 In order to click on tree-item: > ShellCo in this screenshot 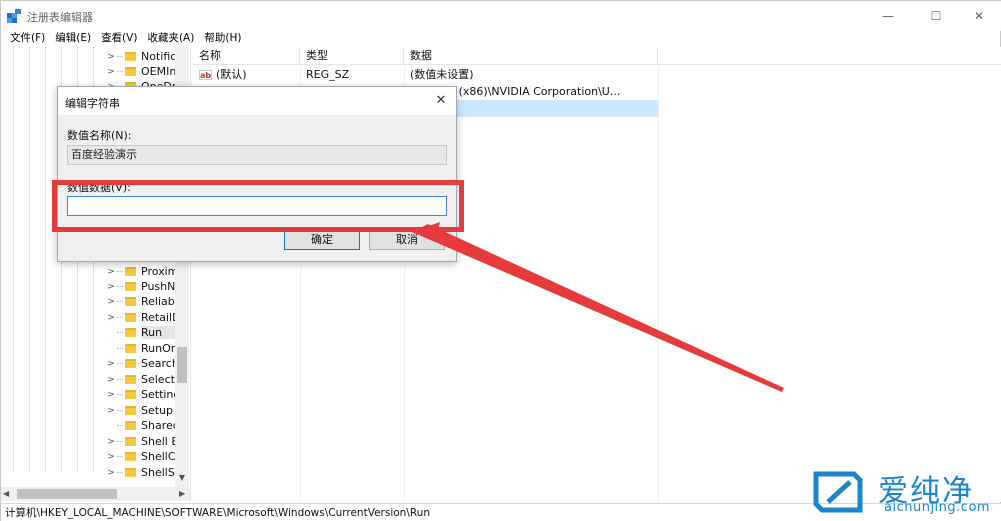, I will do `click(144, 456)`.